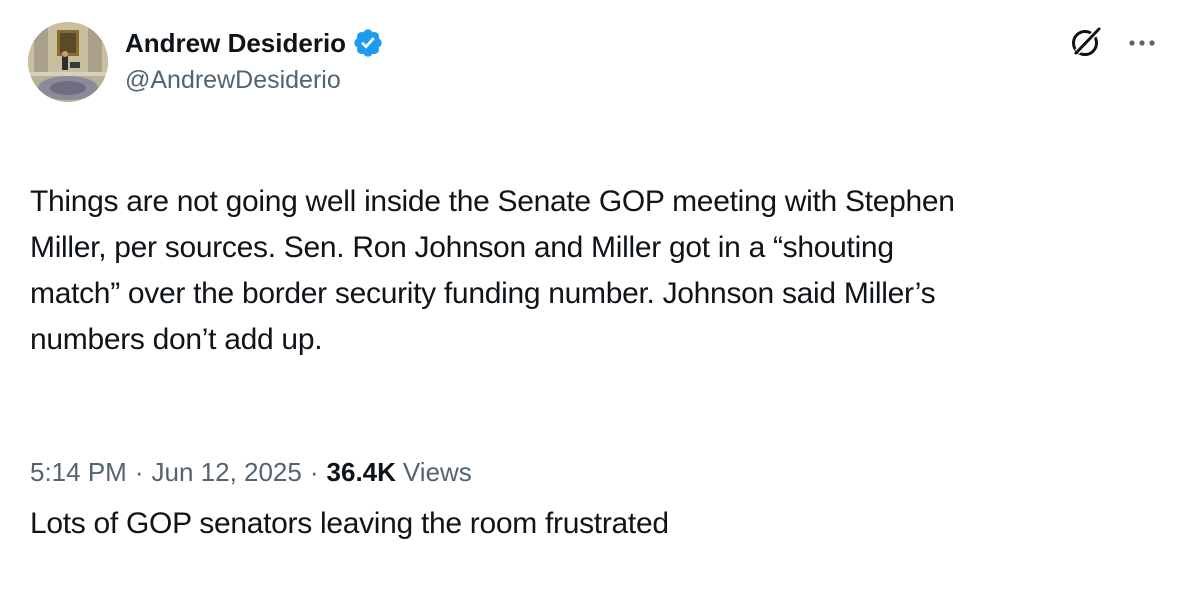  I want to click on tweet-time: 5:14 PM, so click(78, 472).